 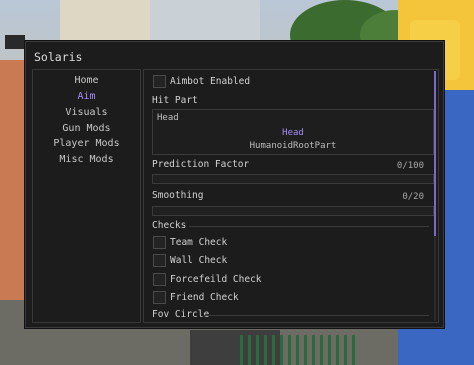 What do you see at coordinates (178, 195) in the screenshot?
I see `smoothing-label: Smoothing` at bounding box center [178, 195].